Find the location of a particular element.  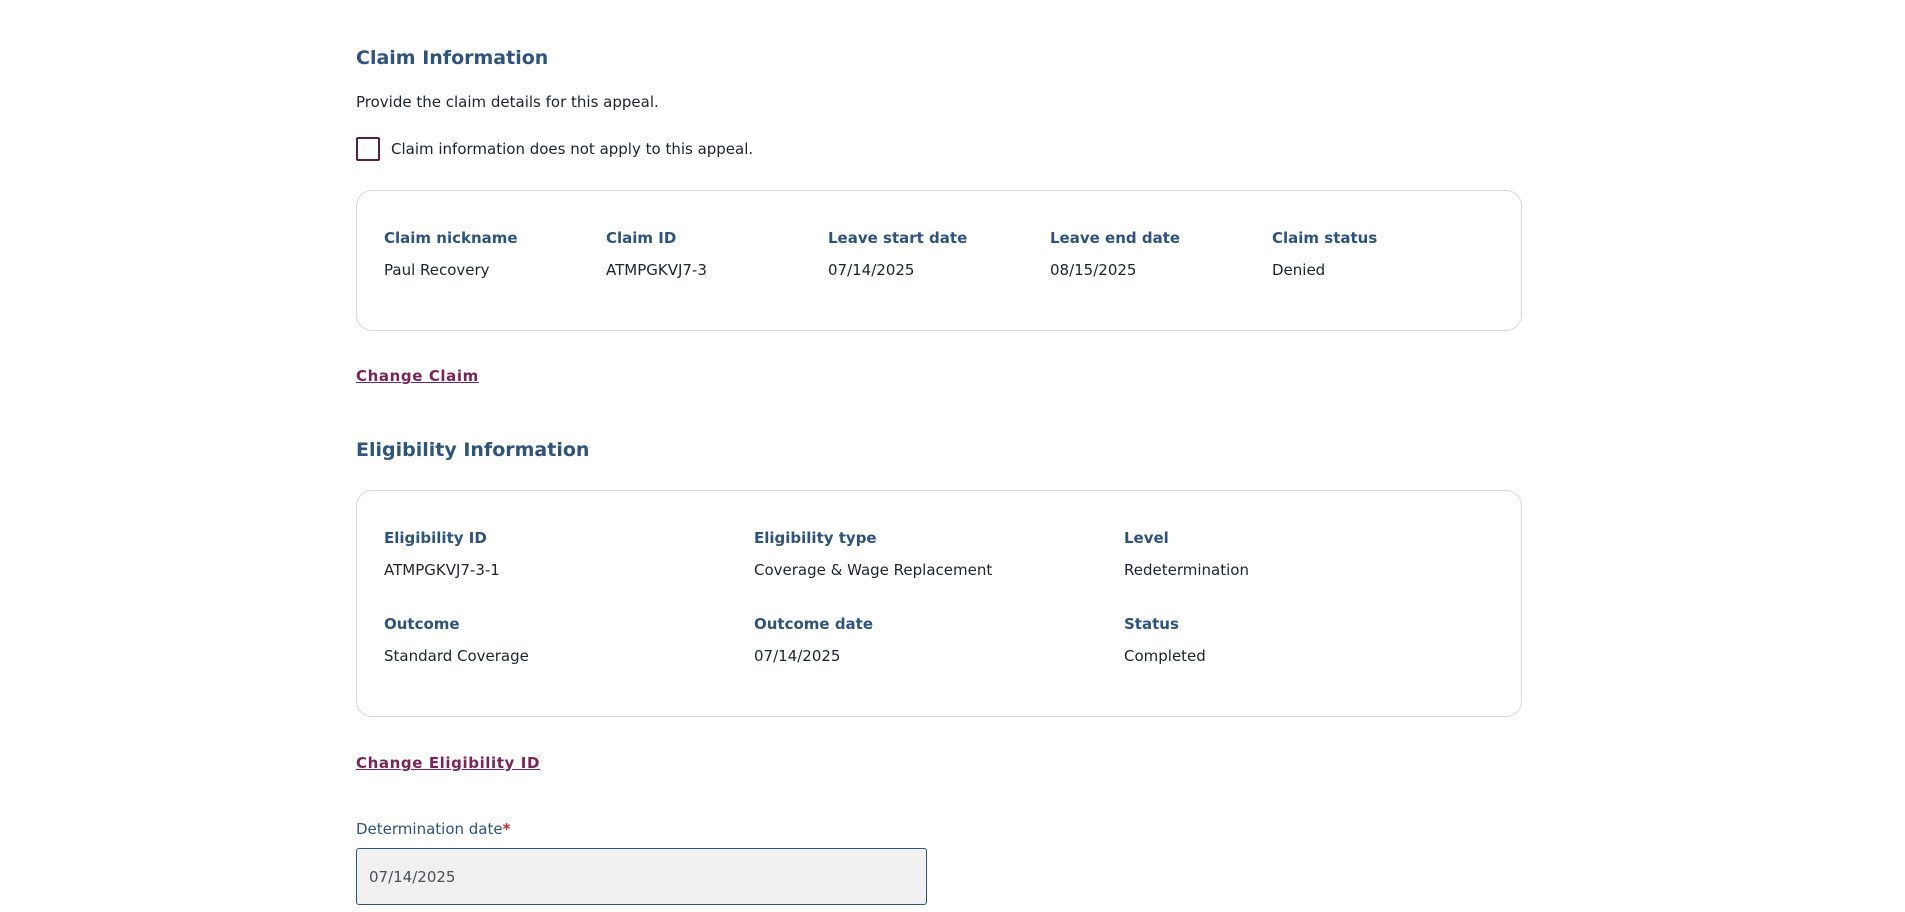

leave-end-date-label: Leave end date is located at coordinates (1115, 238).